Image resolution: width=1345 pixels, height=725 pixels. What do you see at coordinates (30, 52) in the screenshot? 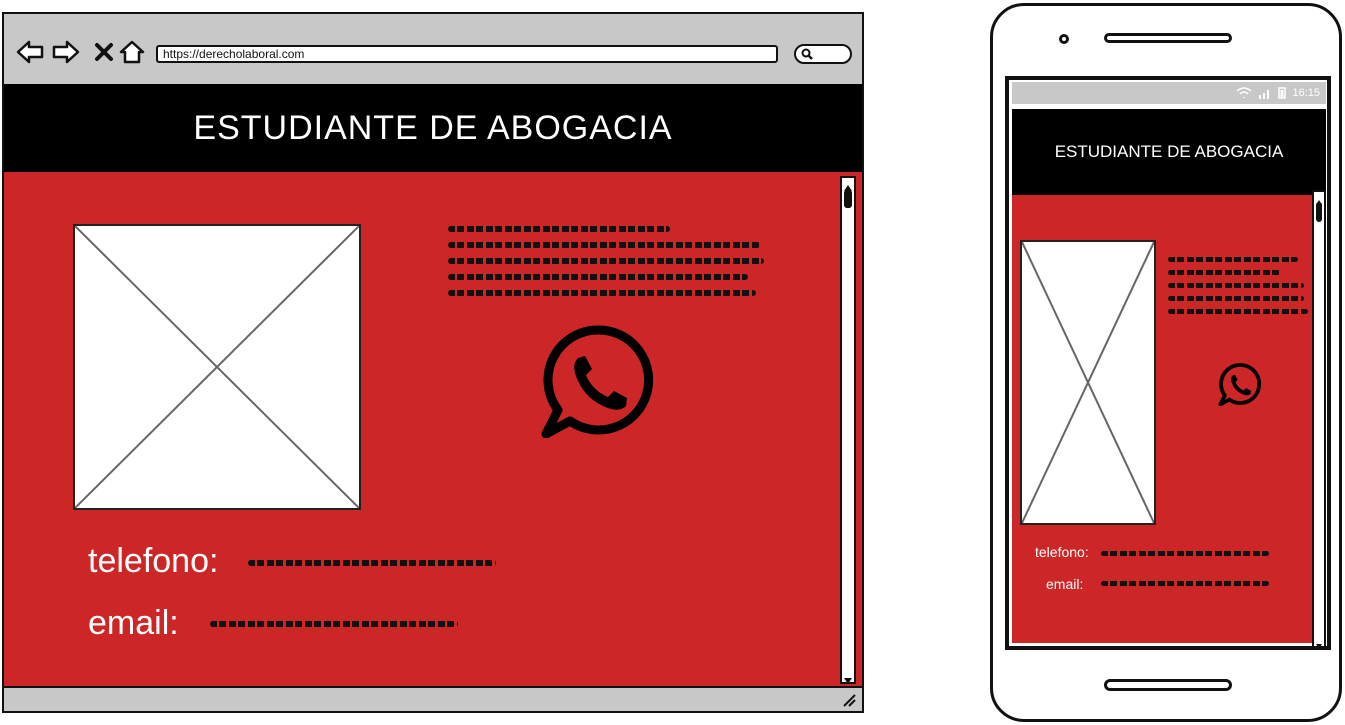
I see `back-arrow-icon` at bounding box center [30, 52].